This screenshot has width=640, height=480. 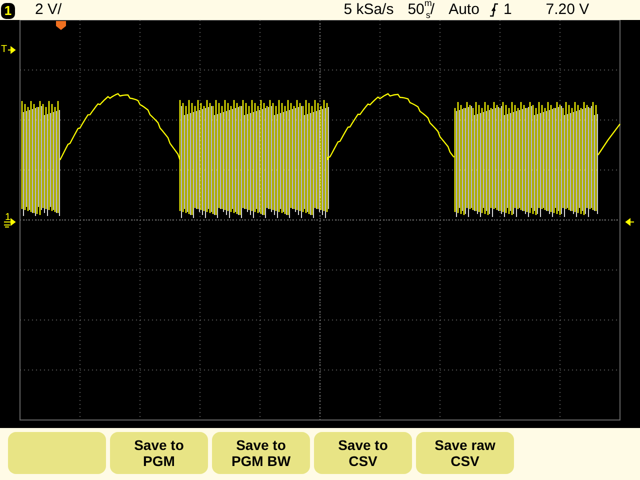 I want to click on sample-rate: 5 kSa/s, so click(x=369, y=10).